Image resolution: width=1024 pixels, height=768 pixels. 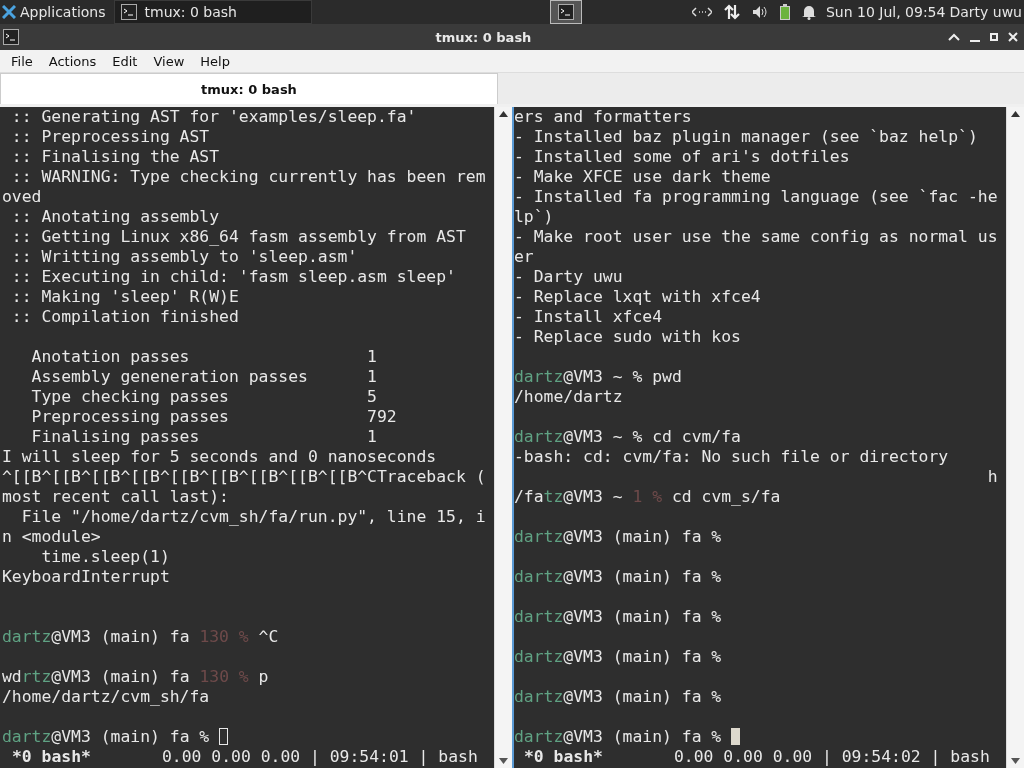 I want to click on terminal-line: - Darty uwu, so click(x=569, y=277).